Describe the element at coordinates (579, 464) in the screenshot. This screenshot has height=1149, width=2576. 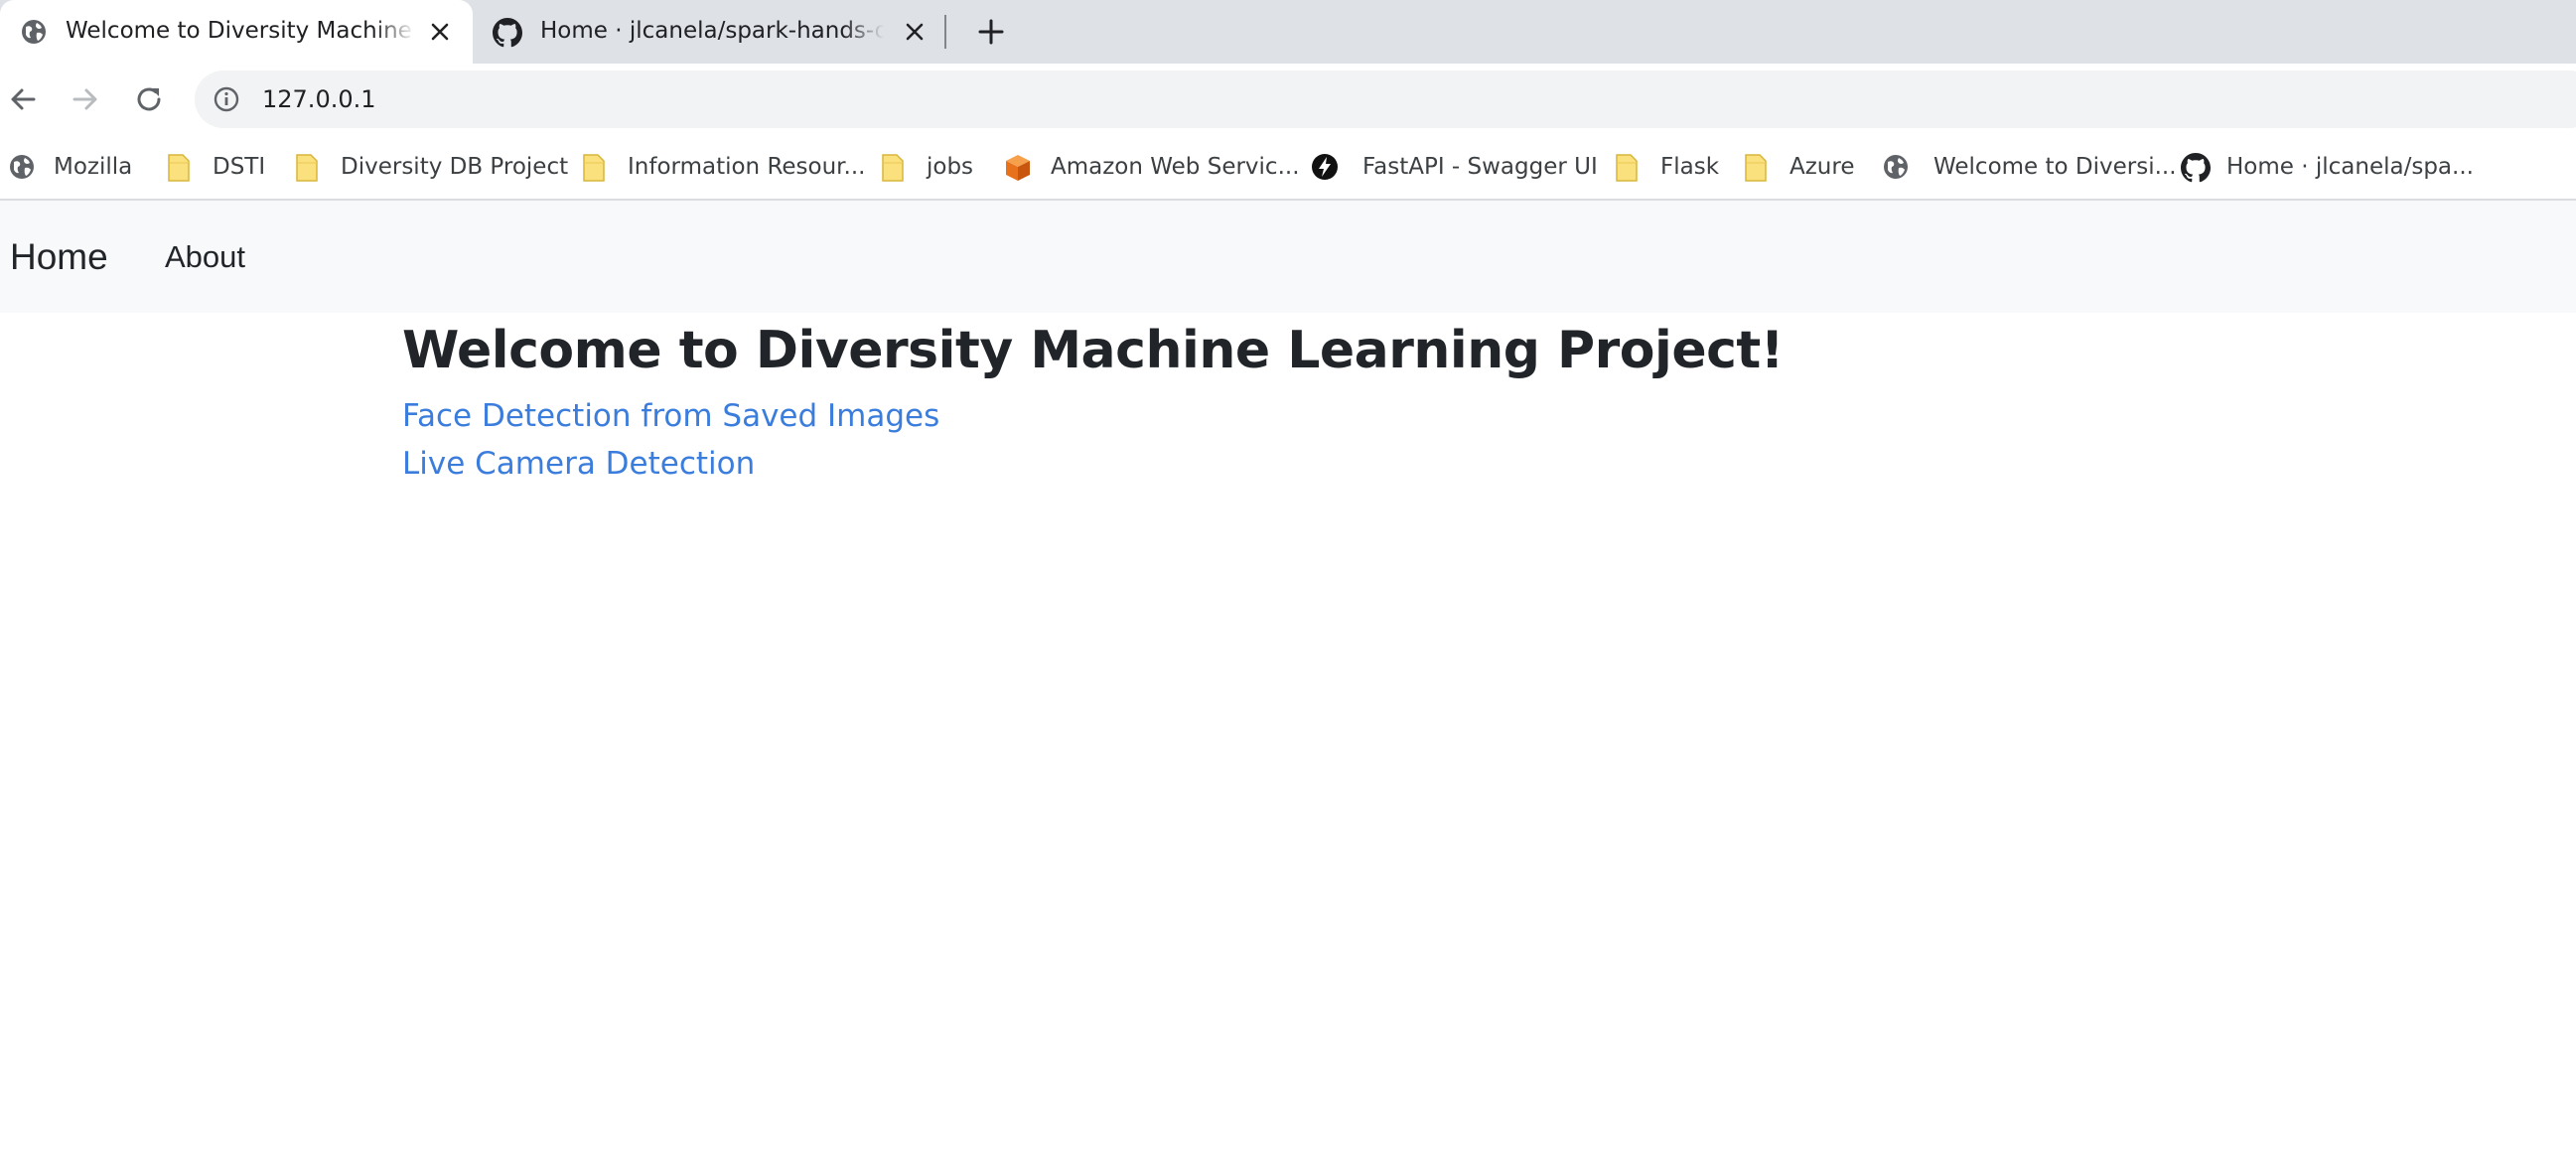
I see `live-camera-link: Live Camera Detection` at that location.